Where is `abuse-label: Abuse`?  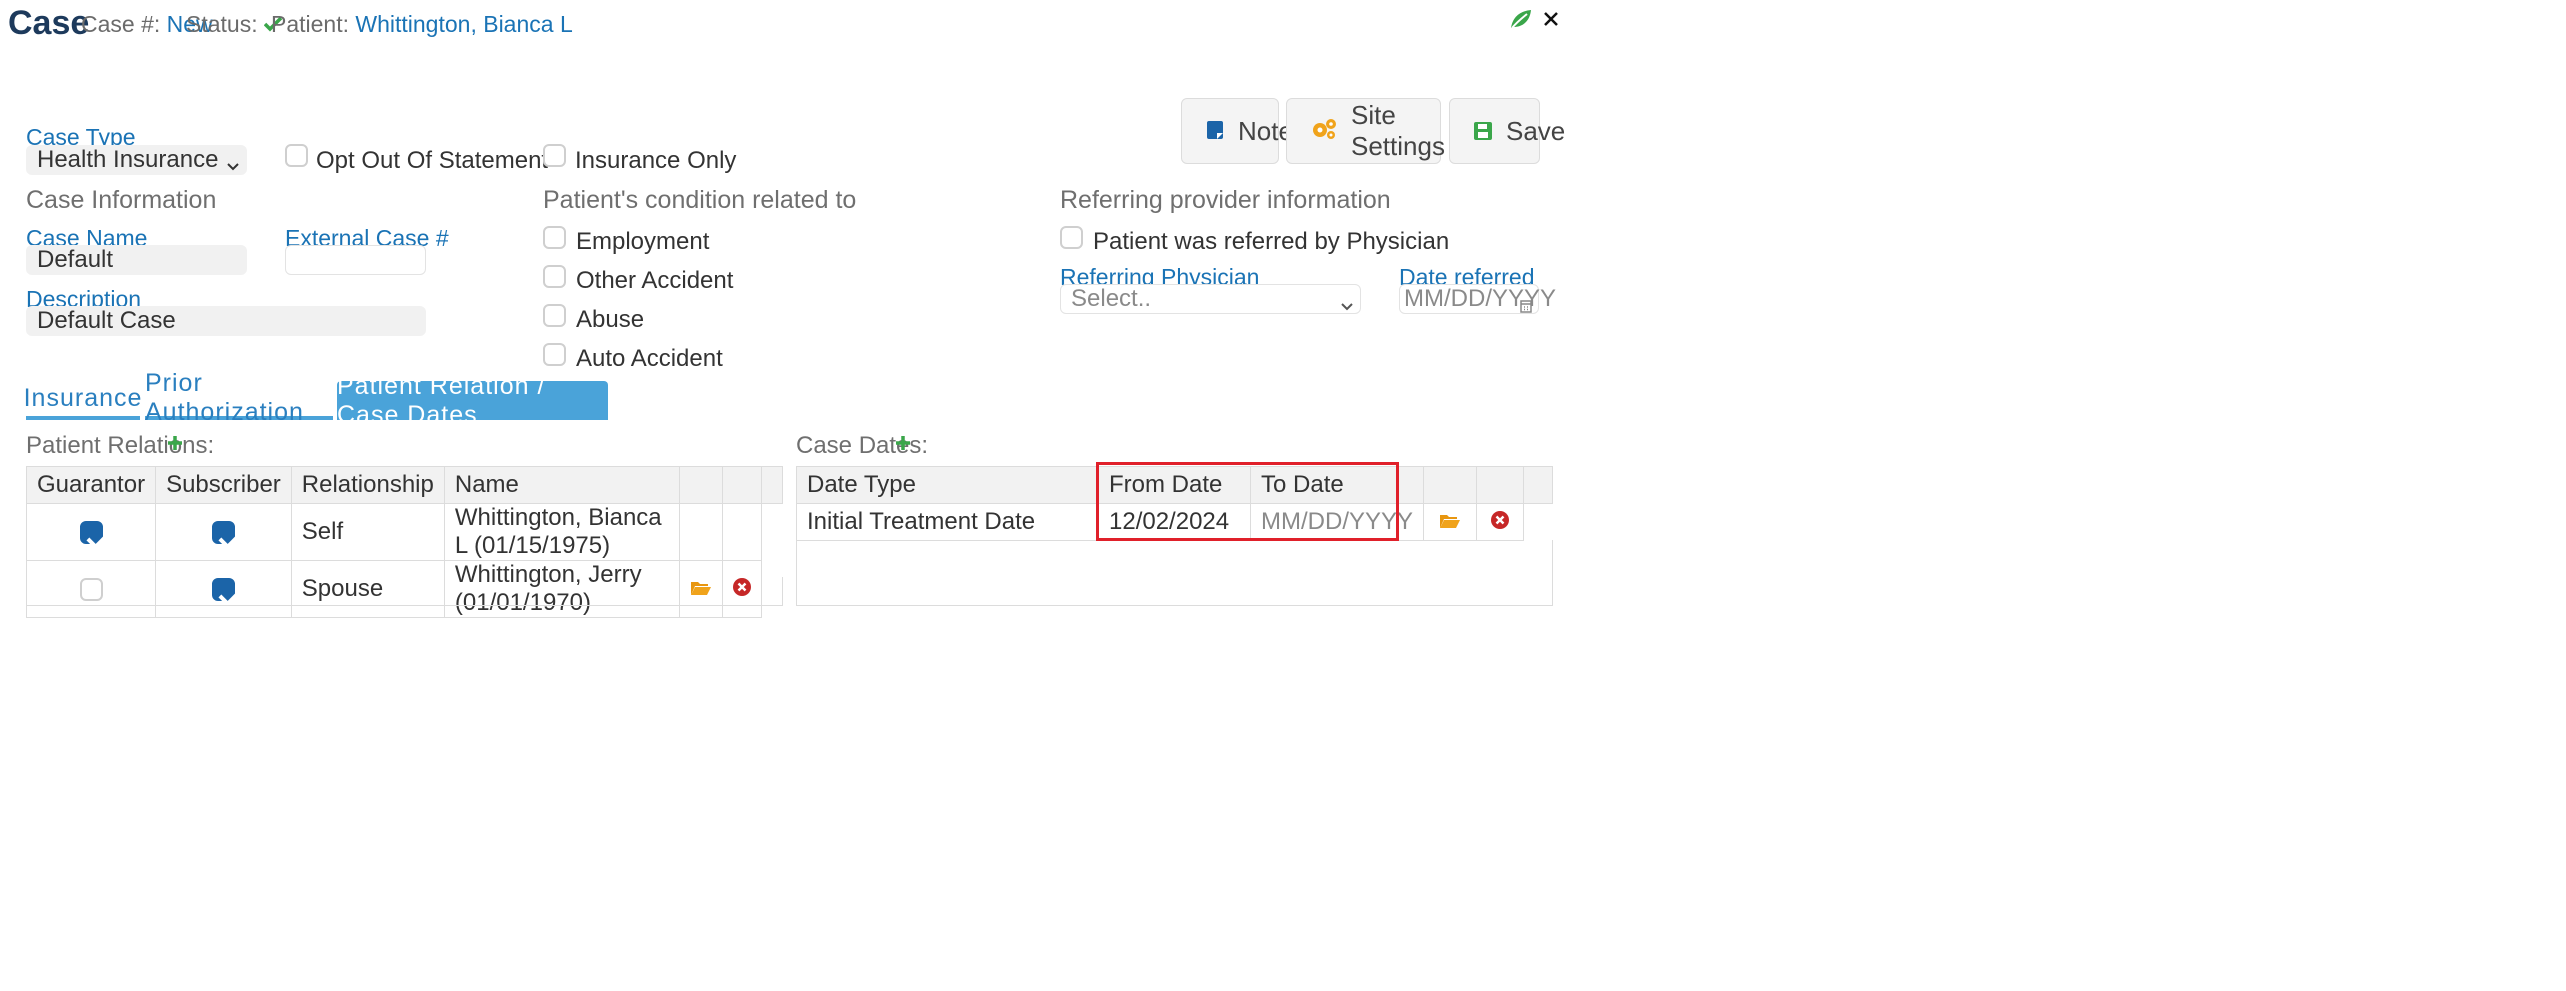 abuse-label: Abuse is located at coordinates (610, 319).